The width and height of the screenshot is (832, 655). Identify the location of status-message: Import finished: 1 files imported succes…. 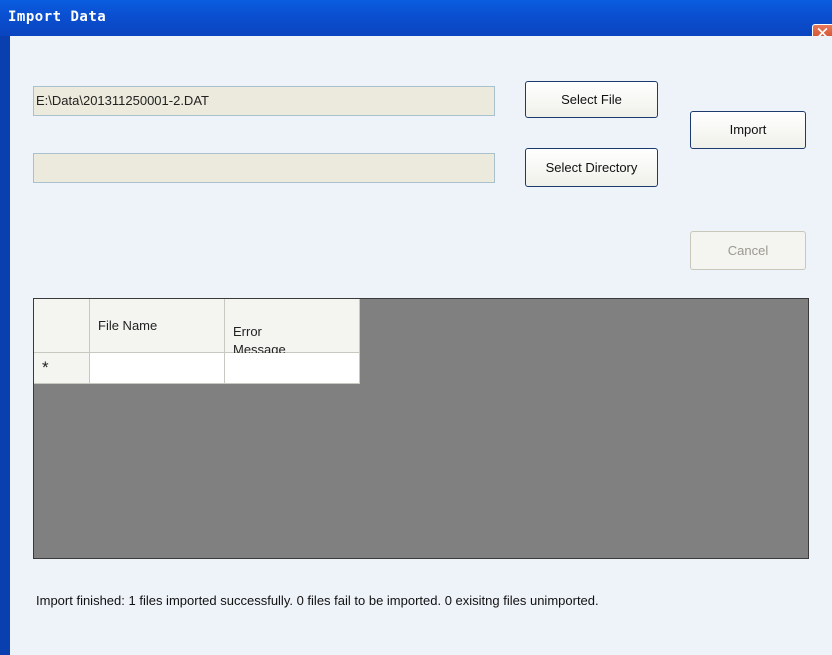
(317, 600).